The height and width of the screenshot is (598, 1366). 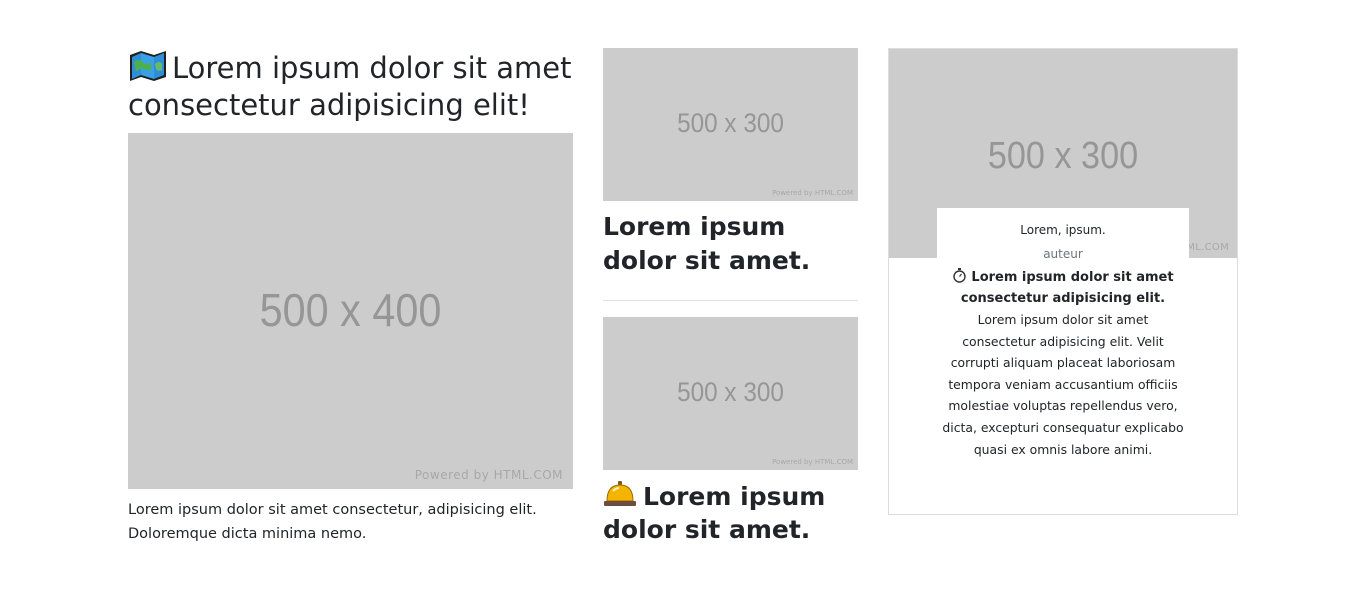 What do you see at coordinates (730, 513) in the screenshot?
I see `column2-title-2: Lorem ipsum dolor sit amet.` at bounding box center [730, 513].